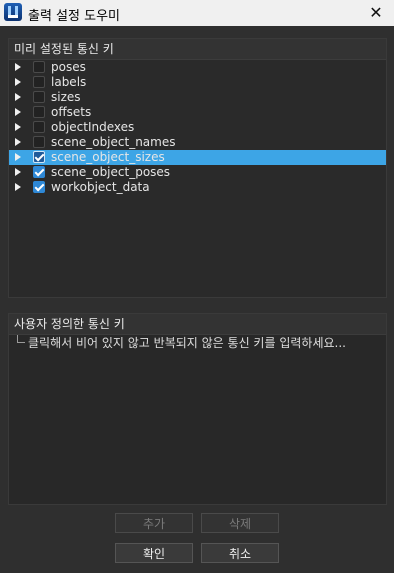 The height and width of the screenshot is (573, 394). I want to click on ok-button: 확인, so click(154, 553).